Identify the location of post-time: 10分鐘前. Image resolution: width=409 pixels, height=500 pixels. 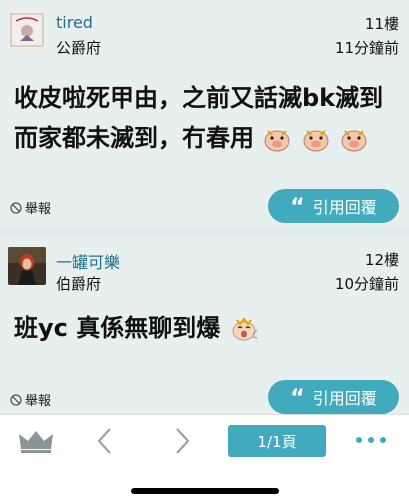
(366, 284).